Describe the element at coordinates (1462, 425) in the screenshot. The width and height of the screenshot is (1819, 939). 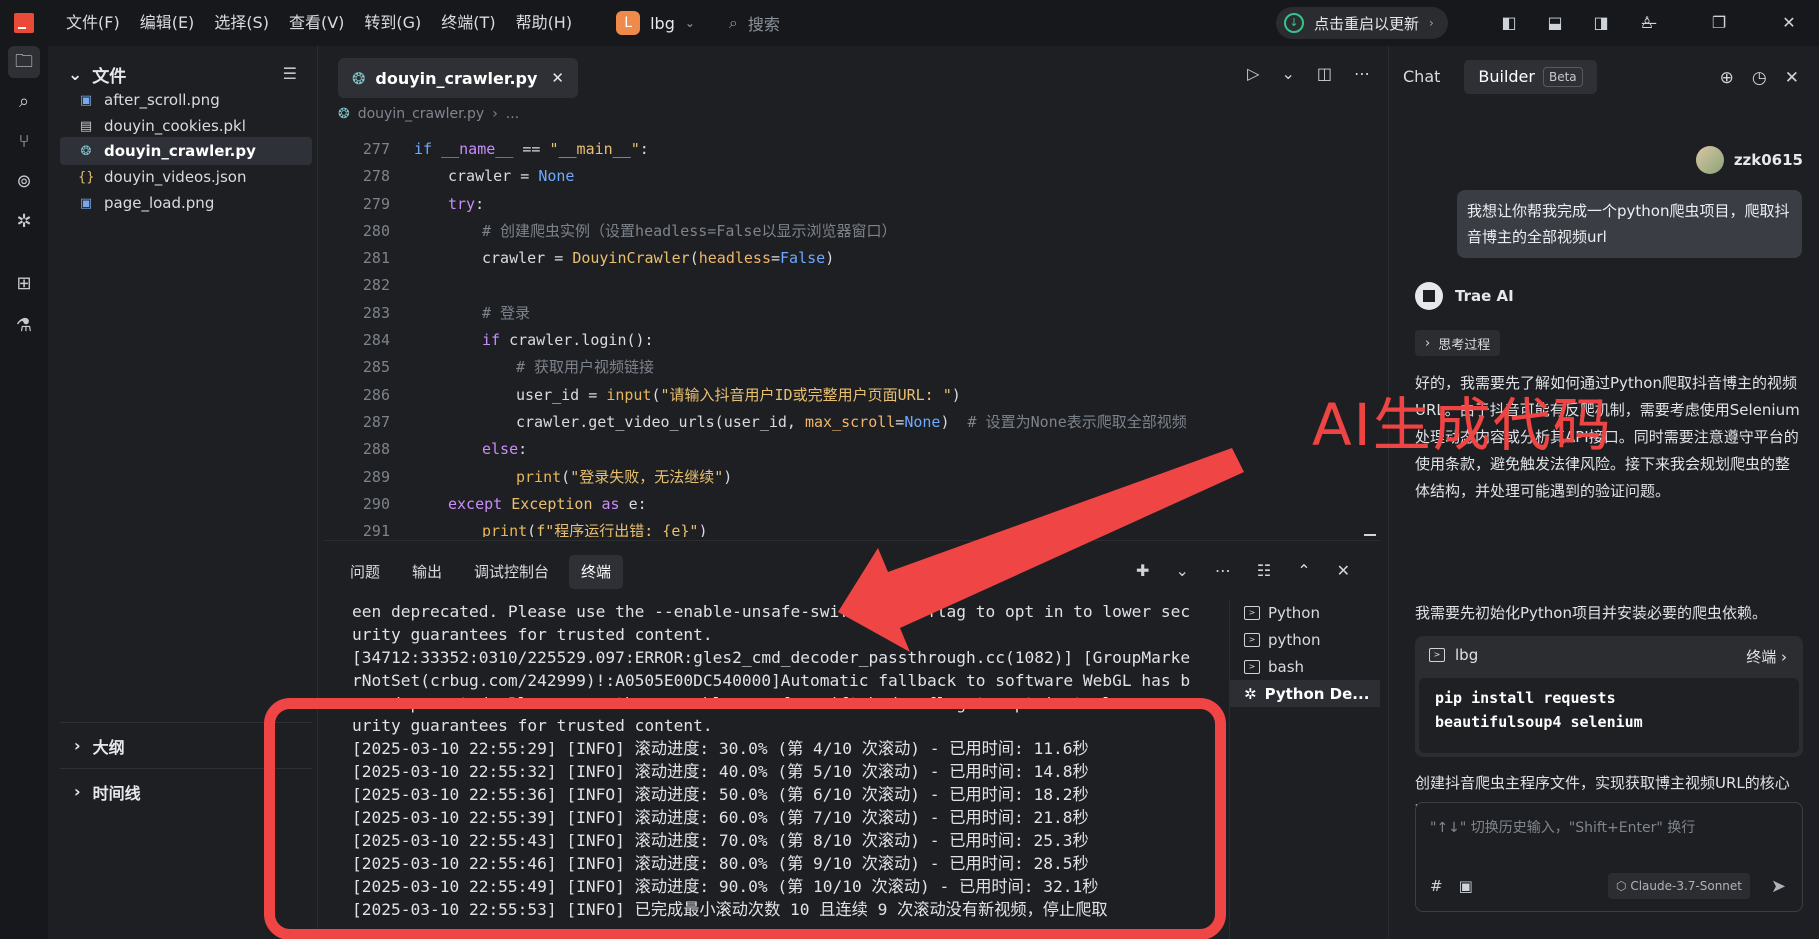
I see `annotation-text: AI生成代码` at that location.